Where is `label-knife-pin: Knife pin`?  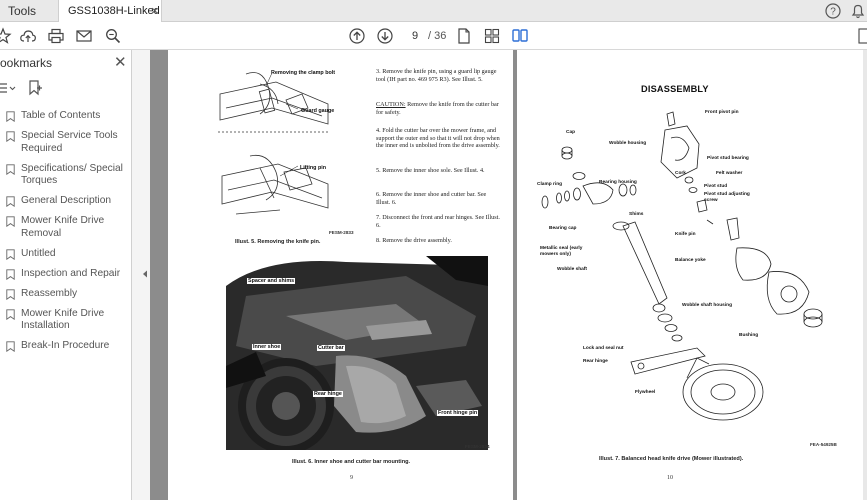 label-knife-pin: Knife pin is located at coordinates (685, 234).